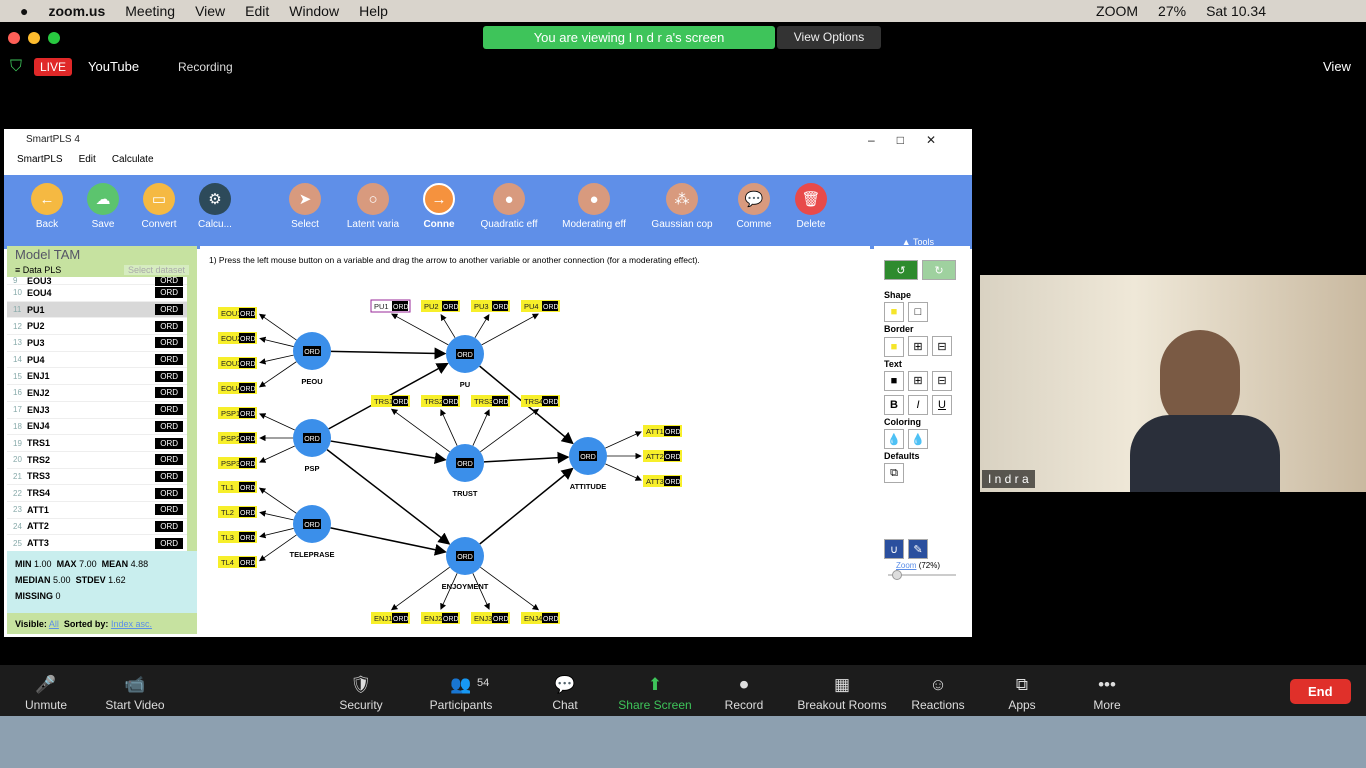  I want to click on participant-video: I n d r a, so click(1173, 383).